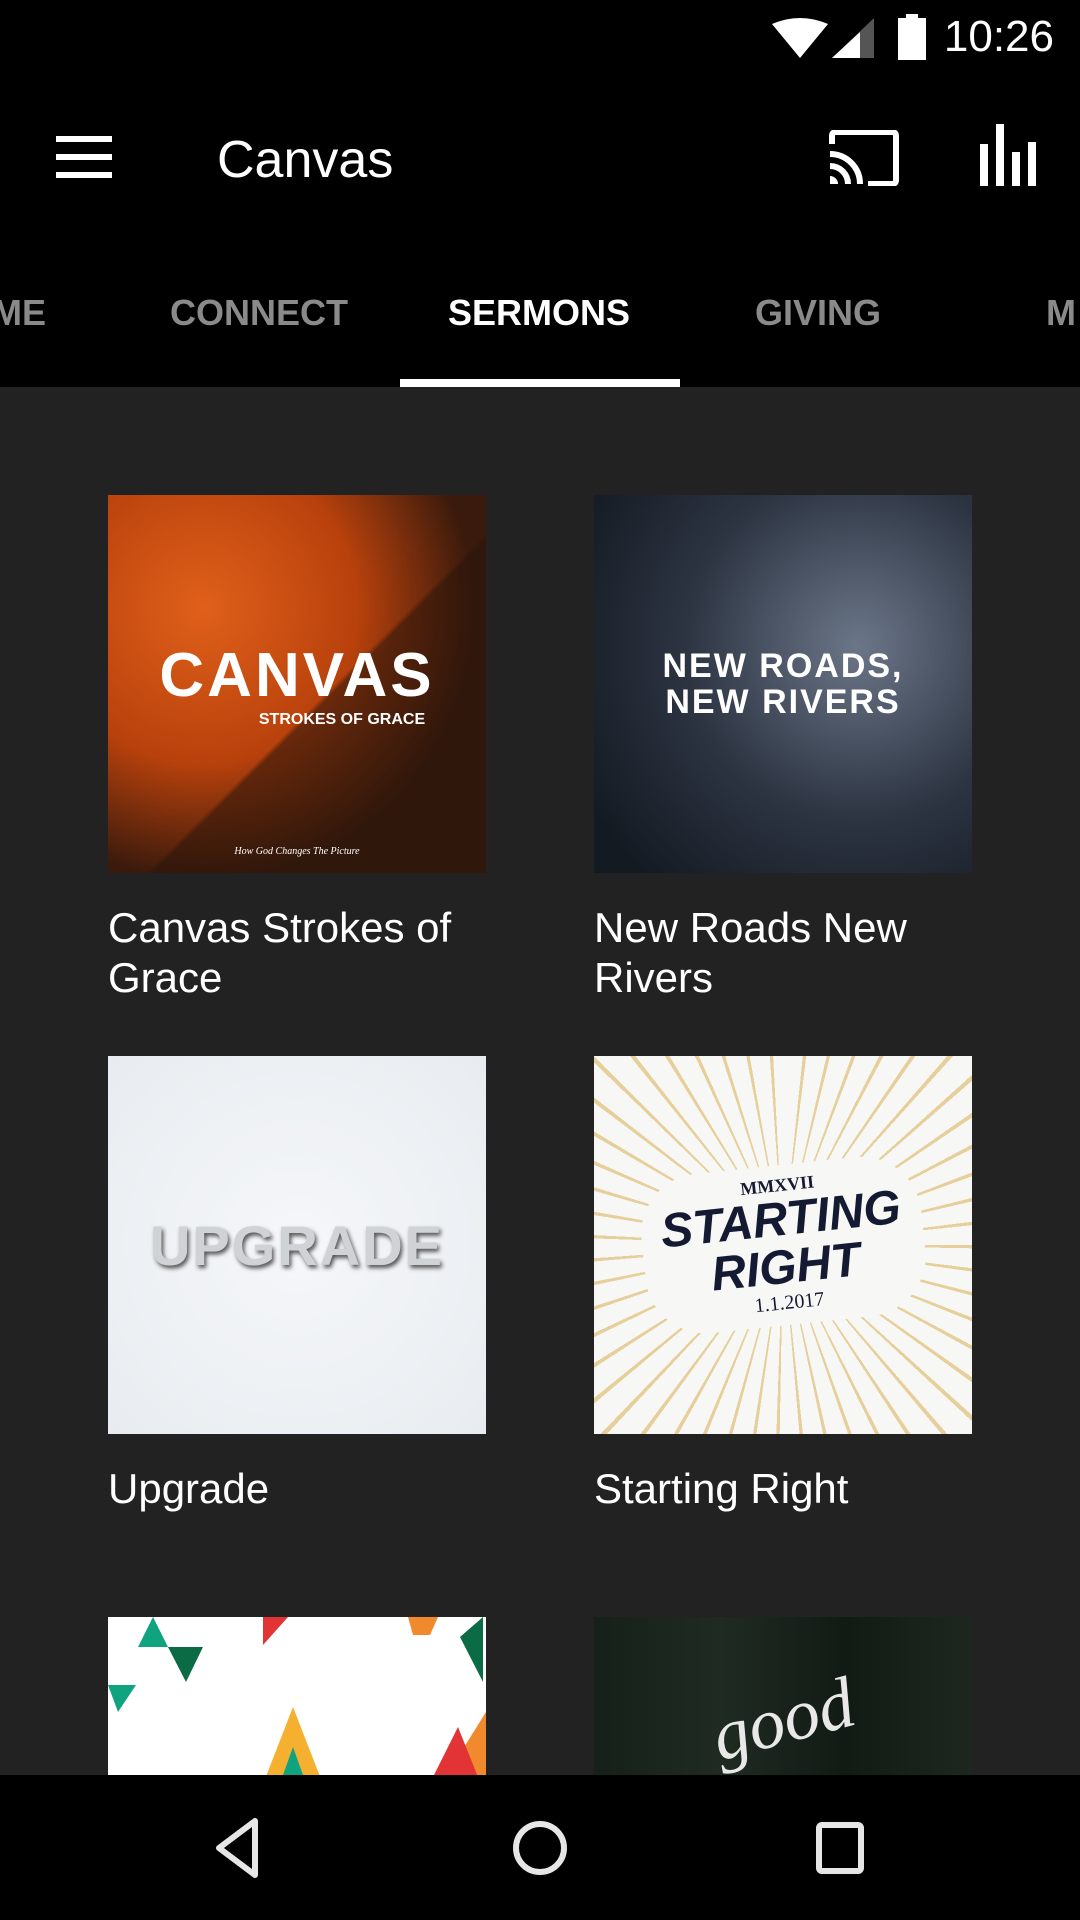 The height and width of the screenshot is (1920, 1080). Describe the element at coordinates (998, 36) in the screenshot. I see `clock: 10:26` at that location.